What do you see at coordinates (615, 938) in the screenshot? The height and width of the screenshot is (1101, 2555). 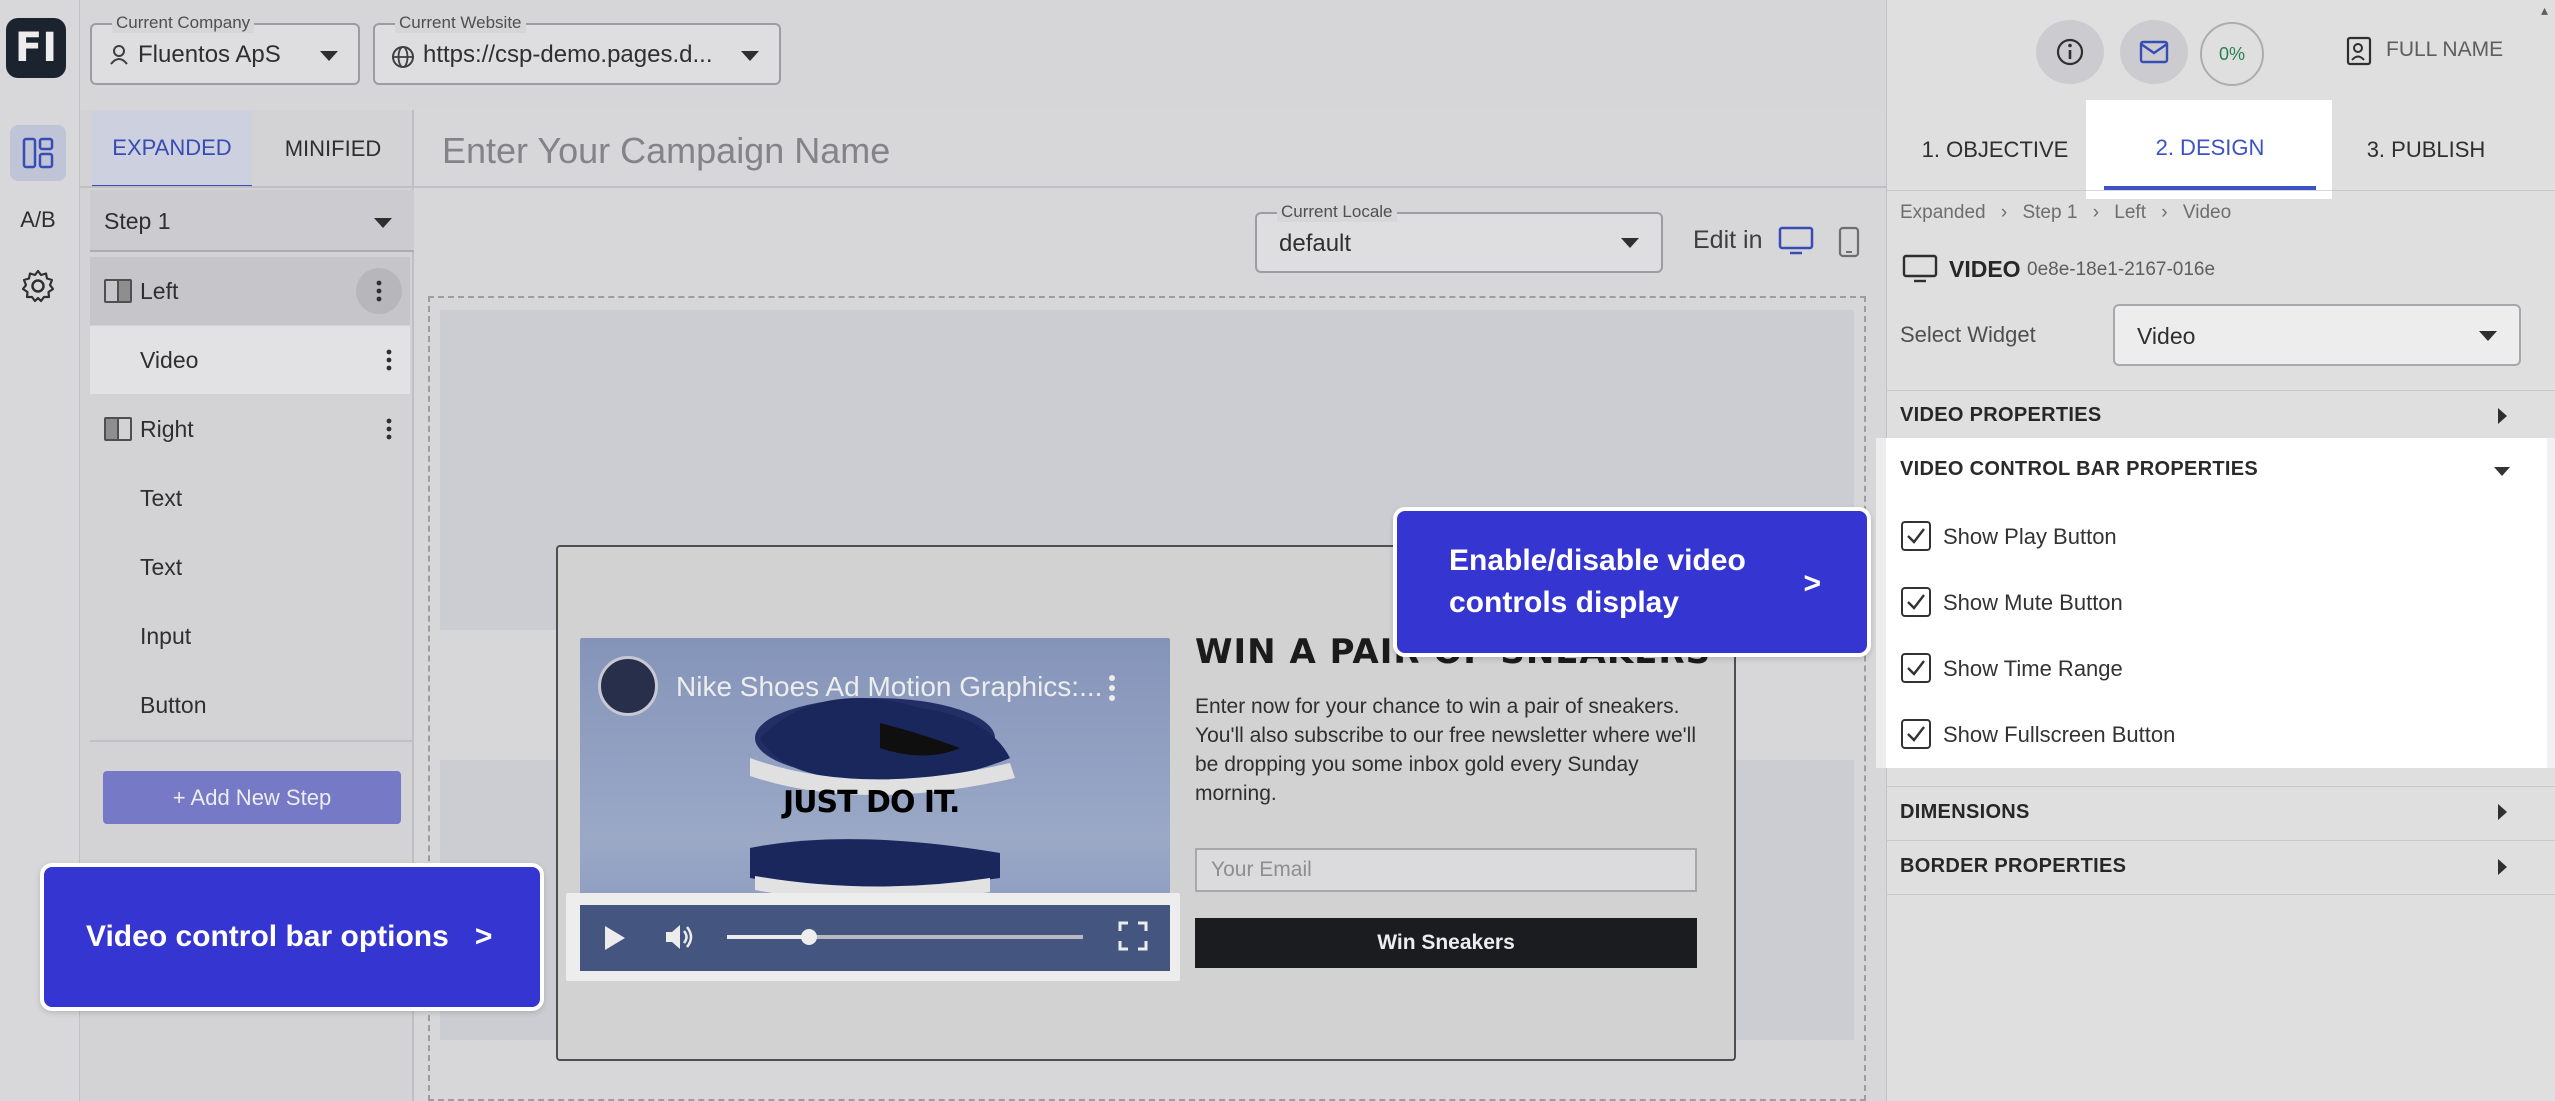 I see `play-icon` at bounding box center [615, 938].